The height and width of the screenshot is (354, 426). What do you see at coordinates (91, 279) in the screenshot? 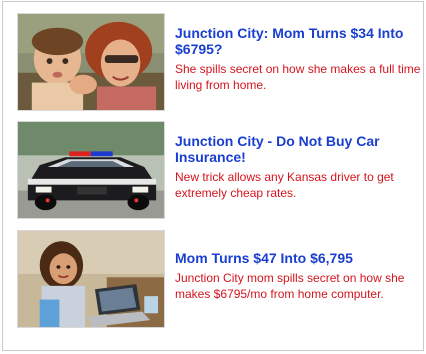
I see `woman-laptop-photo` at bounding box center [91, 279].